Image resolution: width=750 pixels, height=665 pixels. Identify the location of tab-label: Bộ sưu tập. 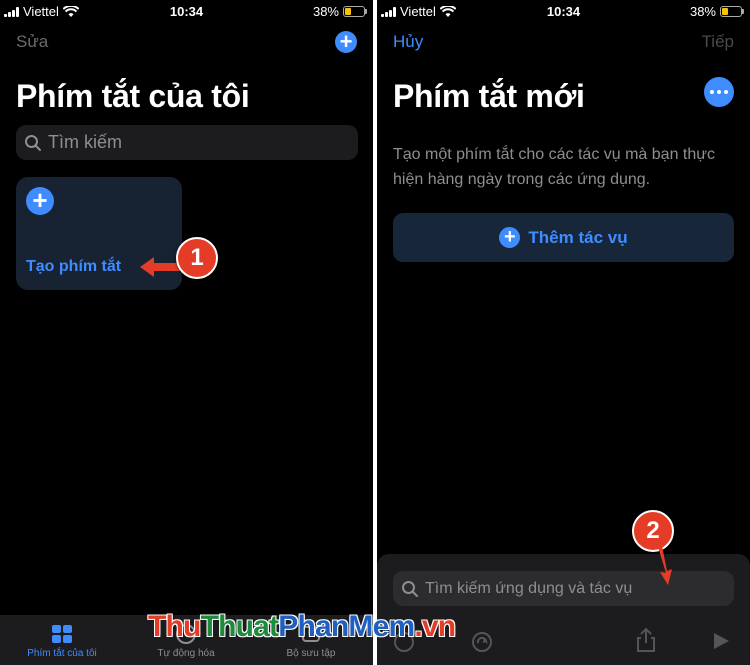
(311, 653).